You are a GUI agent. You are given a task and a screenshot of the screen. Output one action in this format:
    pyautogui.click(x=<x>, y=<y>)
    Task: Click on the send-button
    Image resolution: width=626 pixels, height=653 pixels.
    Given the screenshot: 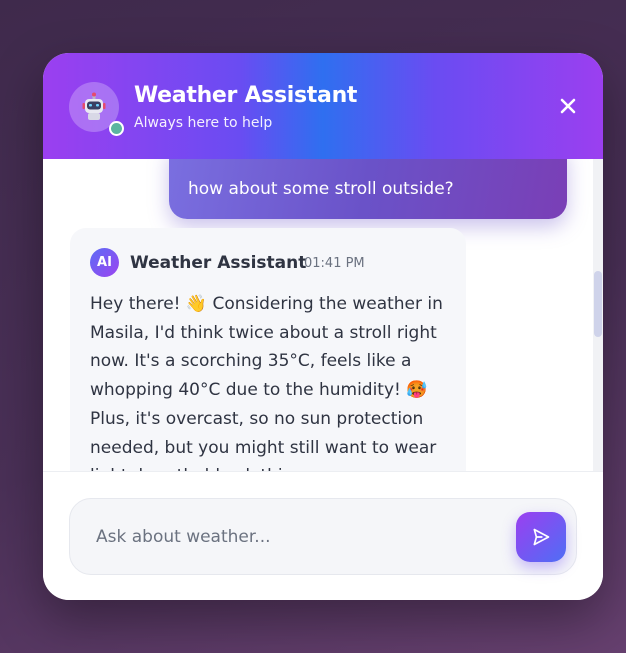 What is the action you would take?
    pyautogui.click(x=541, y=537)
    